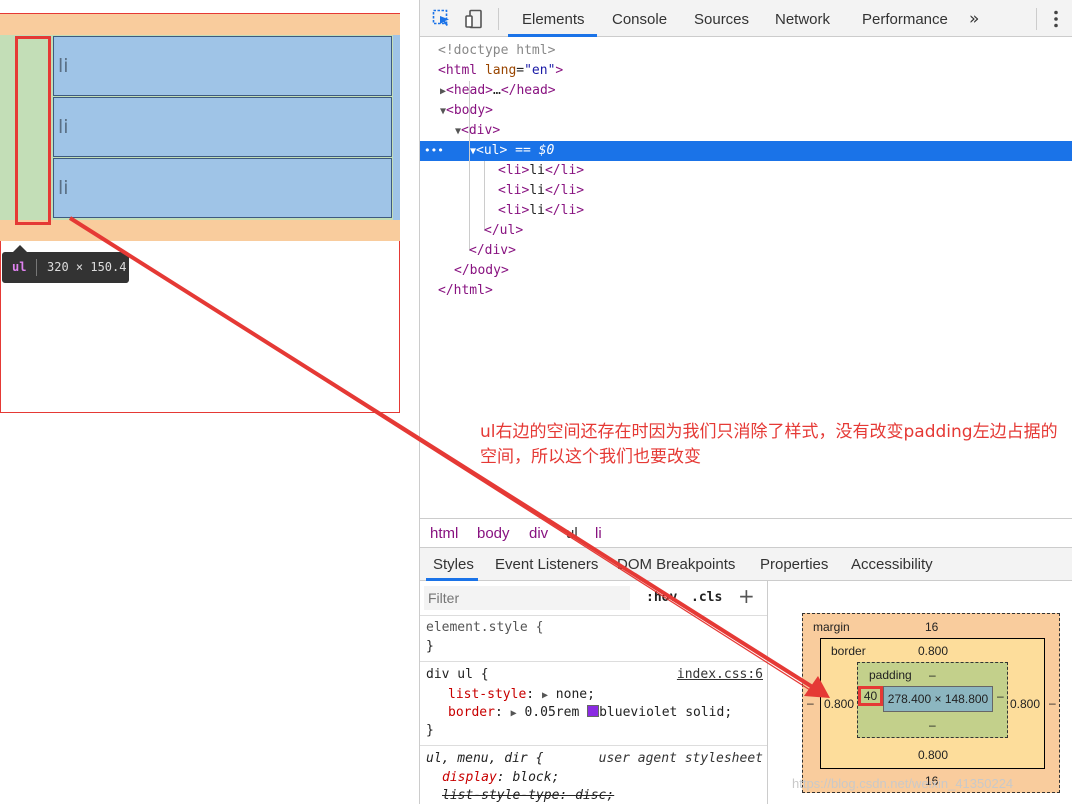 The image size is (1072, 804). What do you see at coordinates (396, 127) in the screenshot?
I see `ul-right-overlay` at bounding box center [396, 127].